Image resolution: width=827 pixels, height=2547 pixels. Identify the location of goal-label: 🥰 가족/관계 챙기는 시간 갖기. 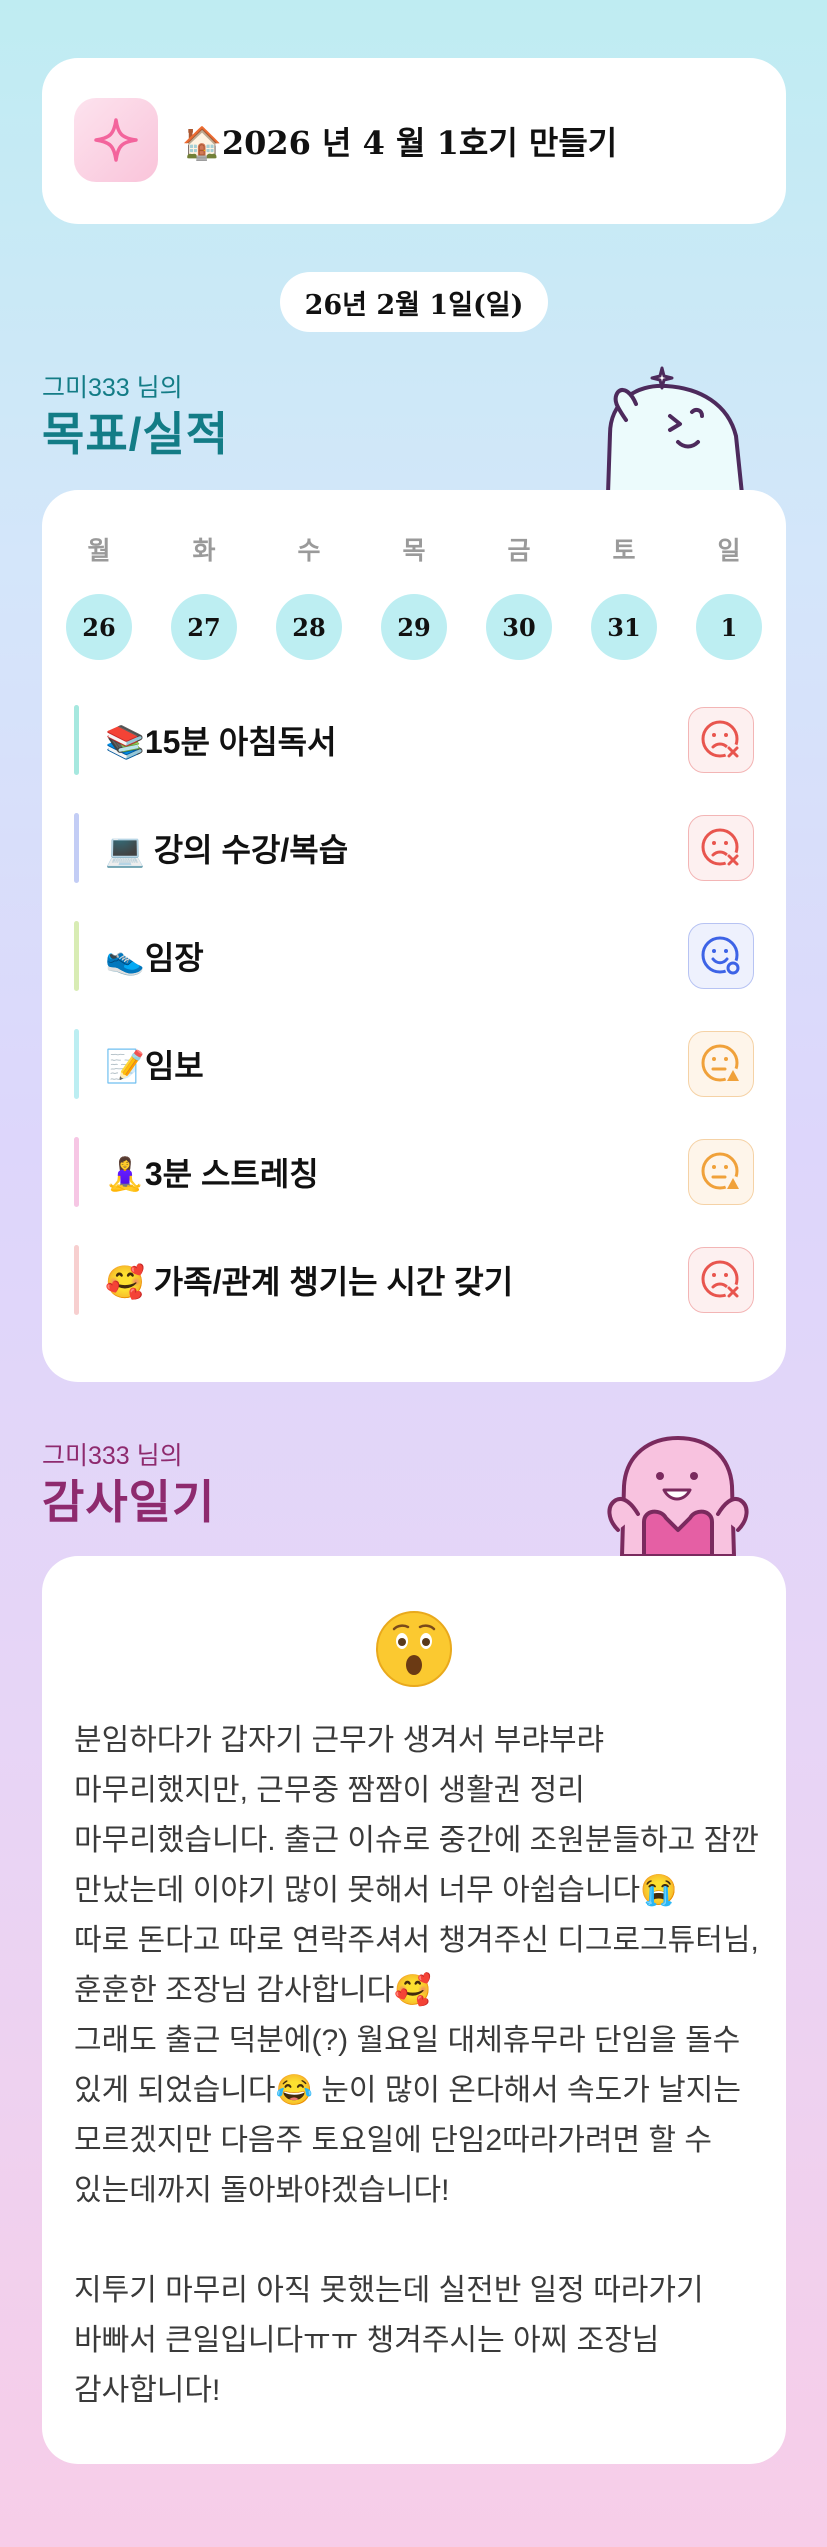
(309, 1282).